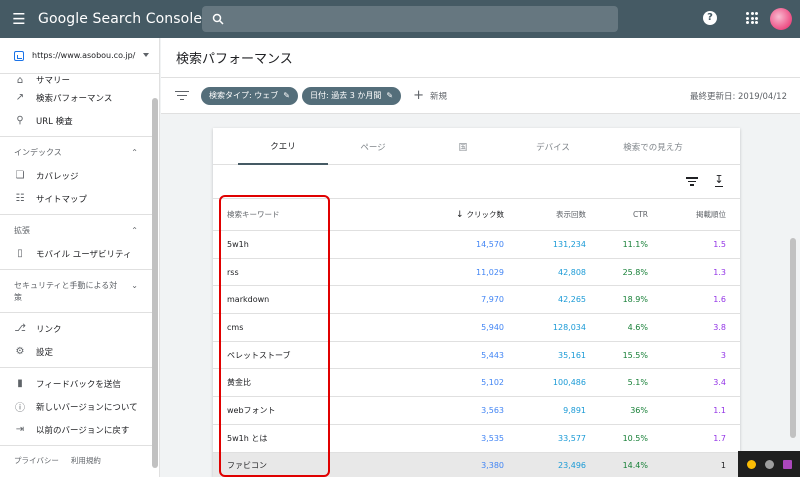 The width and height of the screenshot is (800, 477). What do you see at coordinates (84, 254) in the screenshot?
I see `sidebar-item-label: モバイル ユーザビリティ` at bounding box center [84, 254].